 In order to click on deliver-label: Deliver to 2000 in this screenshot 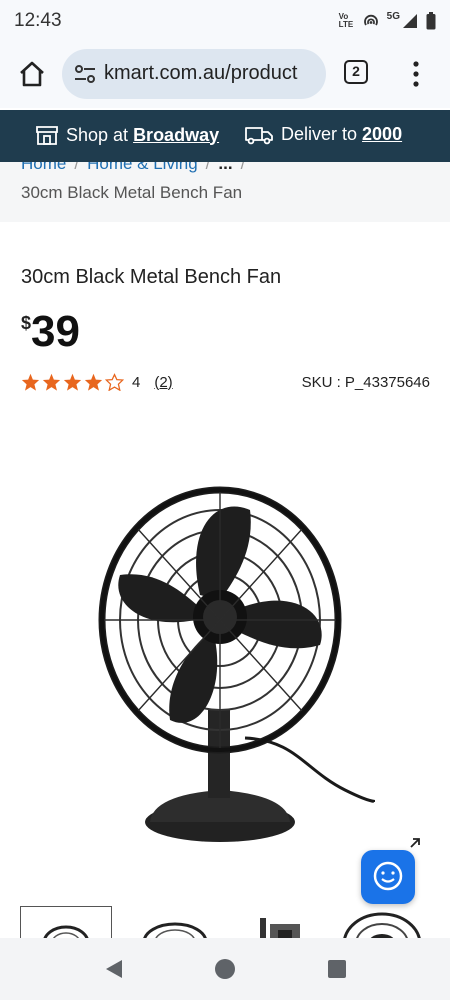, I will do `click(342, 134)`.